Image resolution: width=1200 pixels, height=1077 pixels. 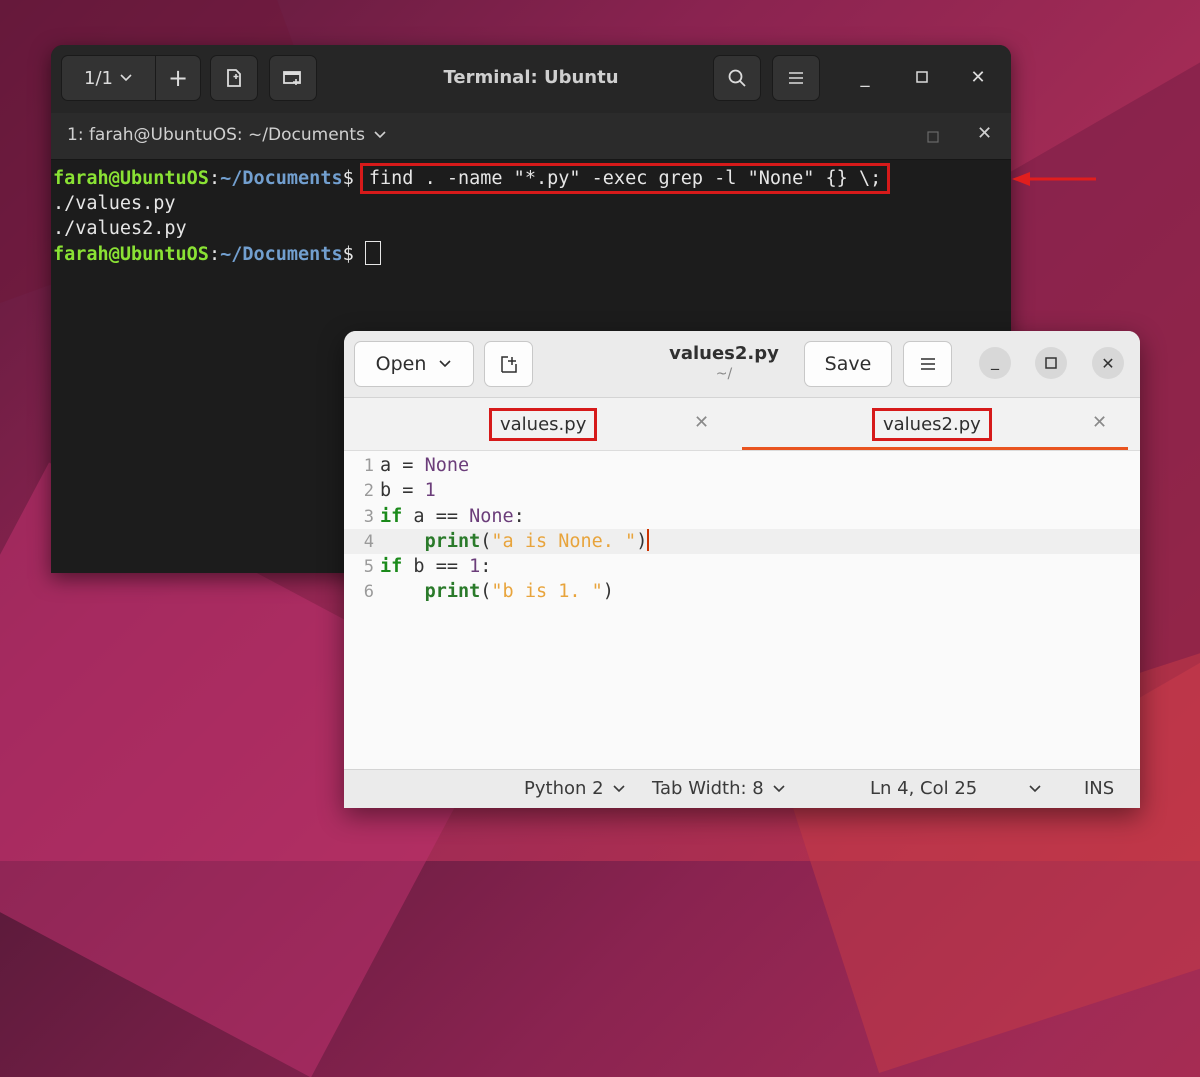 I want to click on code-line: 2b = 1, so click(x=742, y=490).